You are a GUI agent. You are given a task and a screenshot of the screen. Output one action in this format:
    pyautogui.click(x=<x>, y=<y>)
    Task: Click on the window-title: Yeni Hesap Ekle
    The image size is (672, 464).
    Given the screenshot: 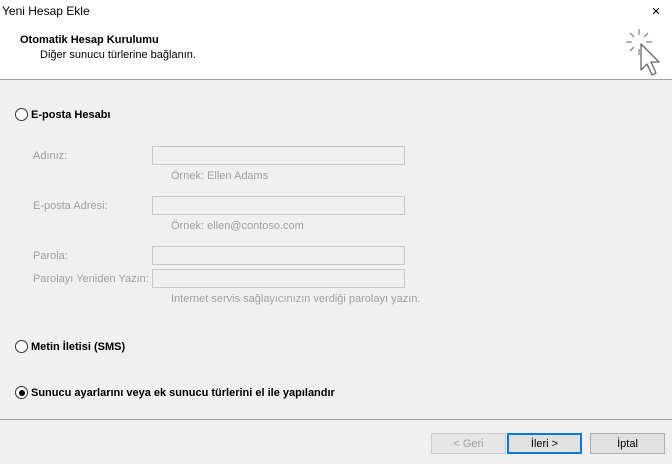 What is the action you would take?
    pyautogui.click(x=46, y=11)
    